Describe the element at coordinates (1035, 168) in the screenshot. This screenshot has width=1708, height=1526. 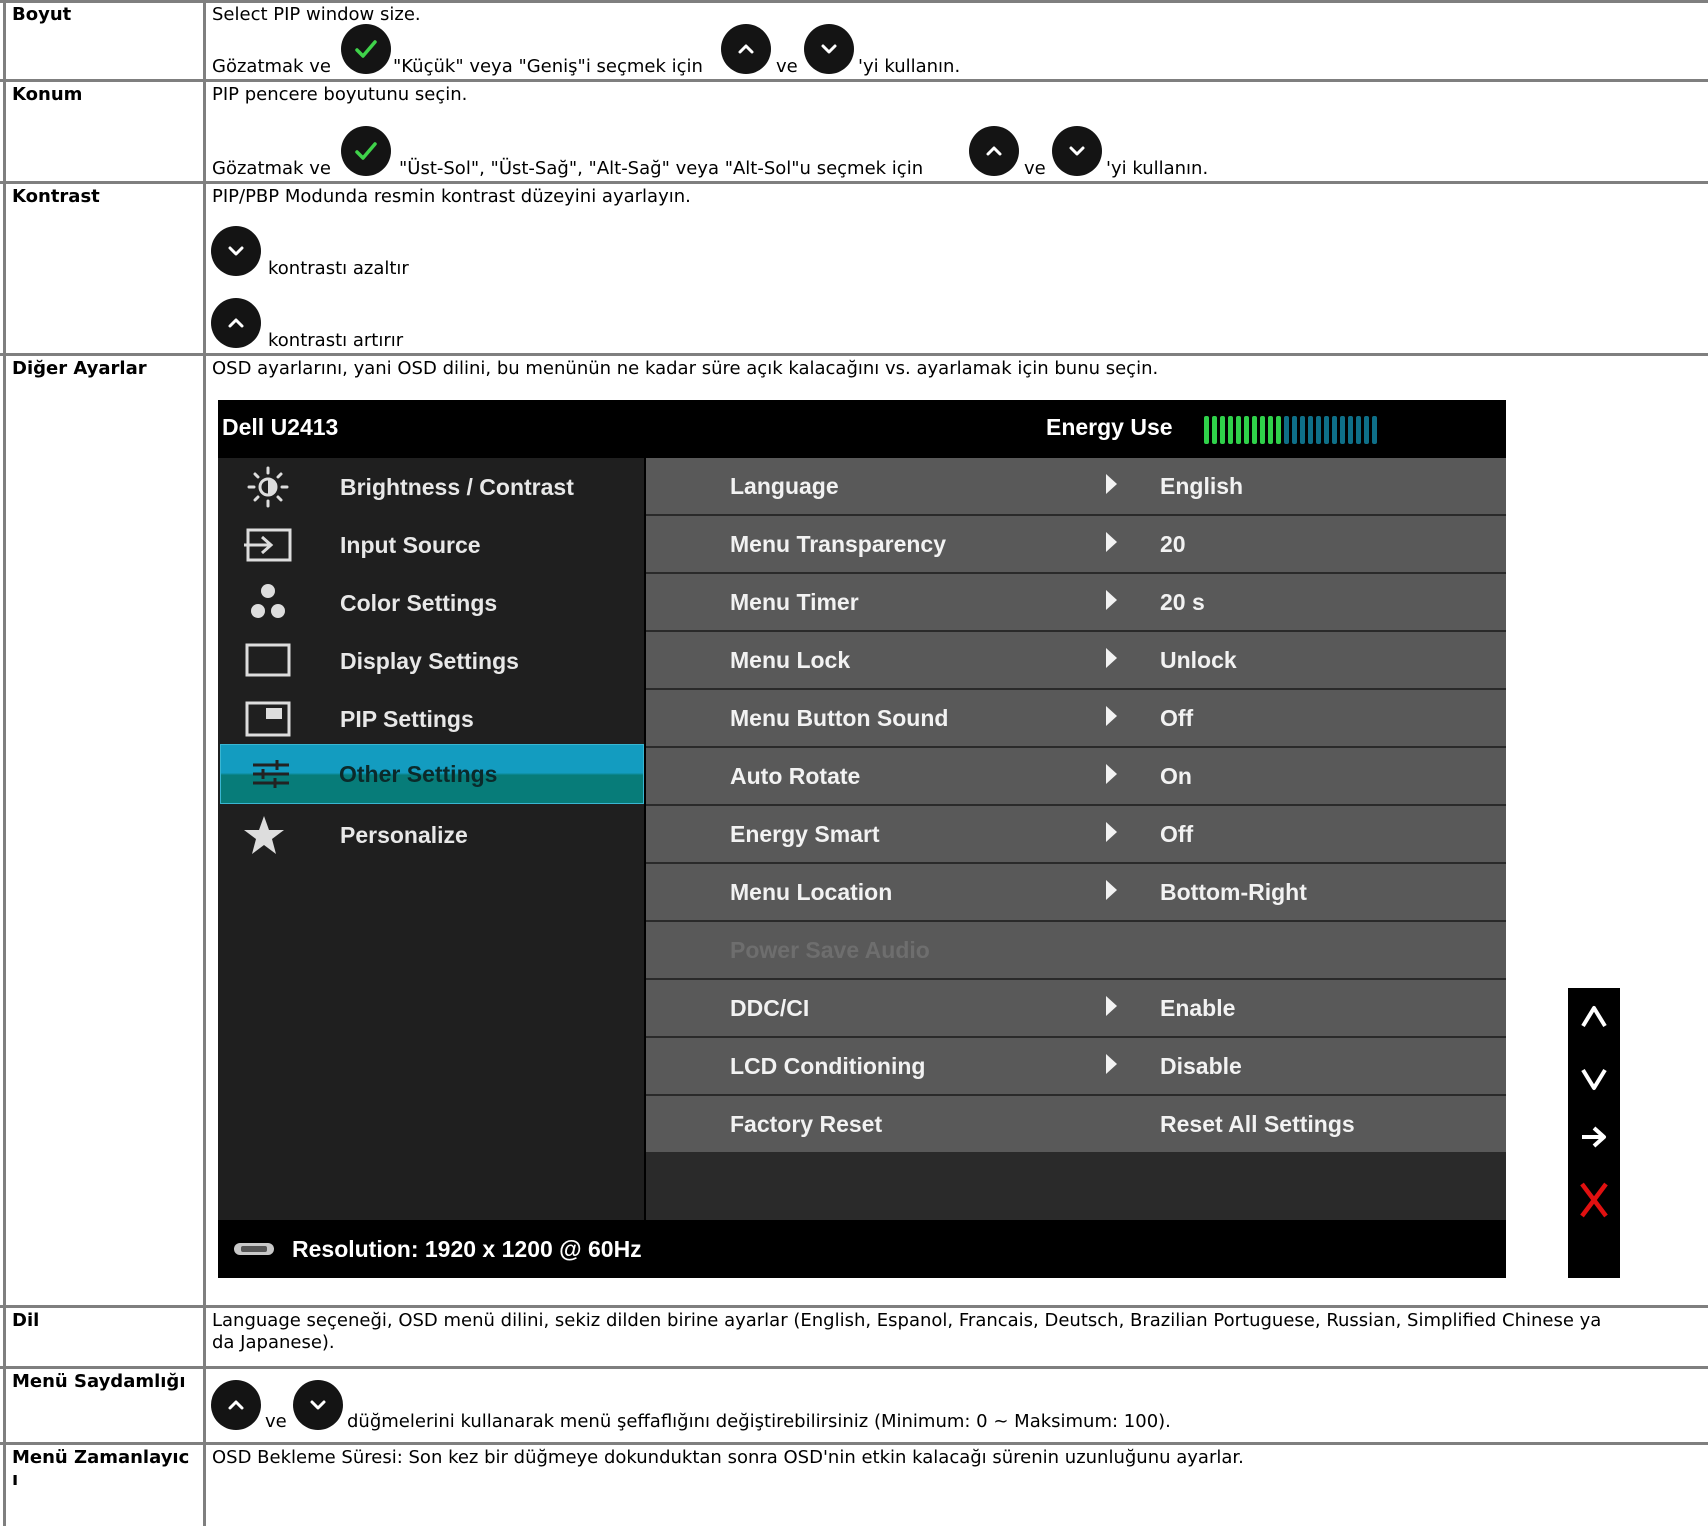
I see `konum-text-c: ve` at that location.